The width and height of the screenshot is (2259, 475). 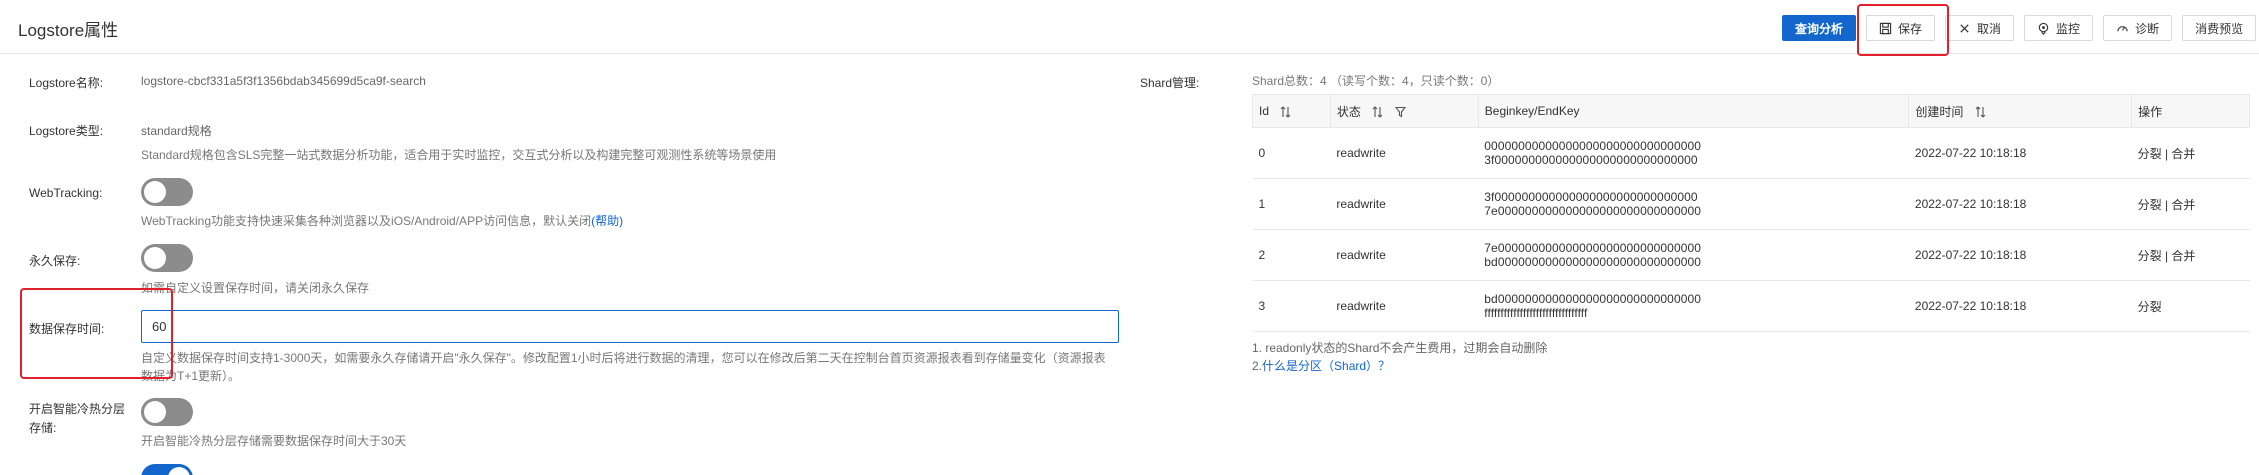 What do you see at coordinates (167, 412) in the screenshot?
I see `tiered-storage-toggle` at bounding box center [167, 412].